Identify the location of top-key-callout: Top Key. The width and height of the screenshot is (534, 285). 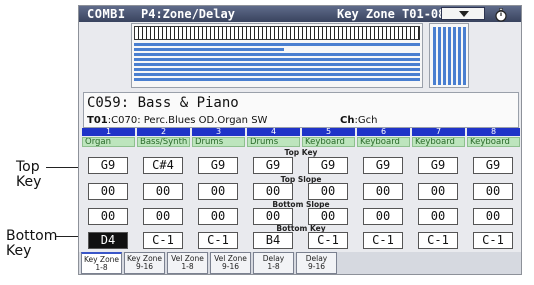
(29, 174).